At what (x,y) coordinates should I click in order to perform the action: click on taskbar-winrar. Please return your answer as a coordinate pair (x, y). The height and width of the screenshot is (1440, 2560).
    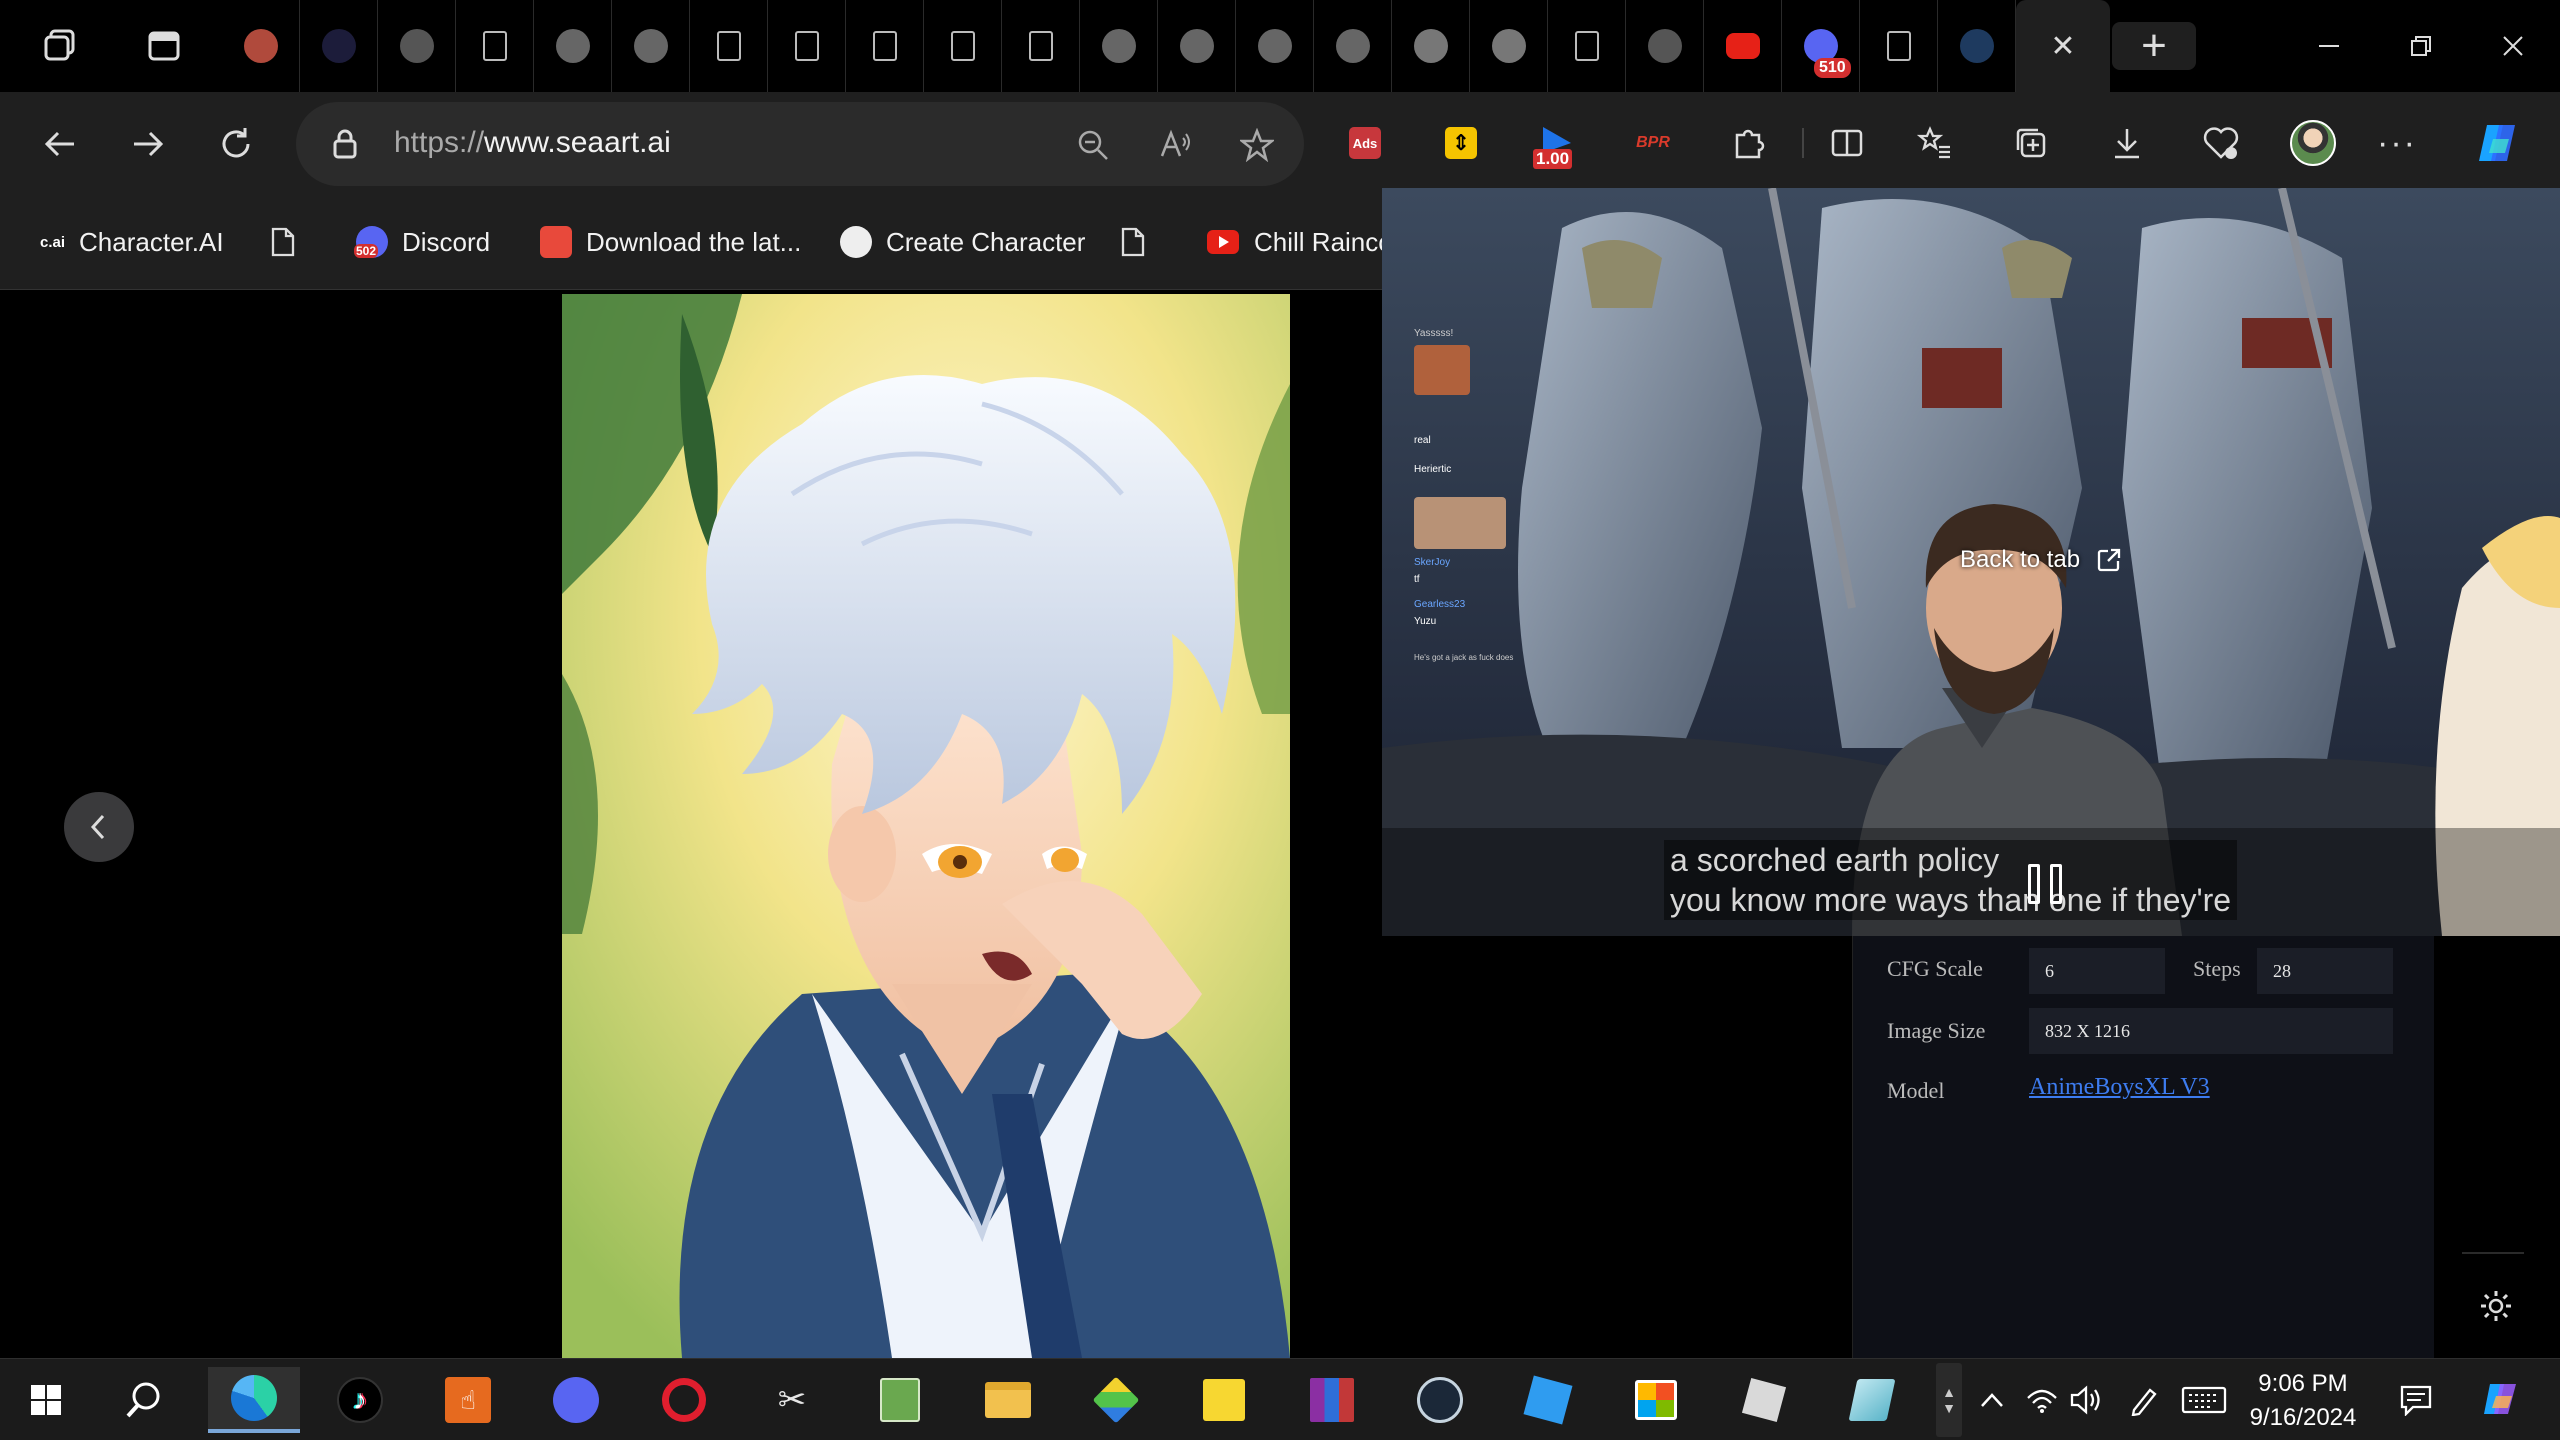
    Looking at the image, I should click on (1332, 1400).